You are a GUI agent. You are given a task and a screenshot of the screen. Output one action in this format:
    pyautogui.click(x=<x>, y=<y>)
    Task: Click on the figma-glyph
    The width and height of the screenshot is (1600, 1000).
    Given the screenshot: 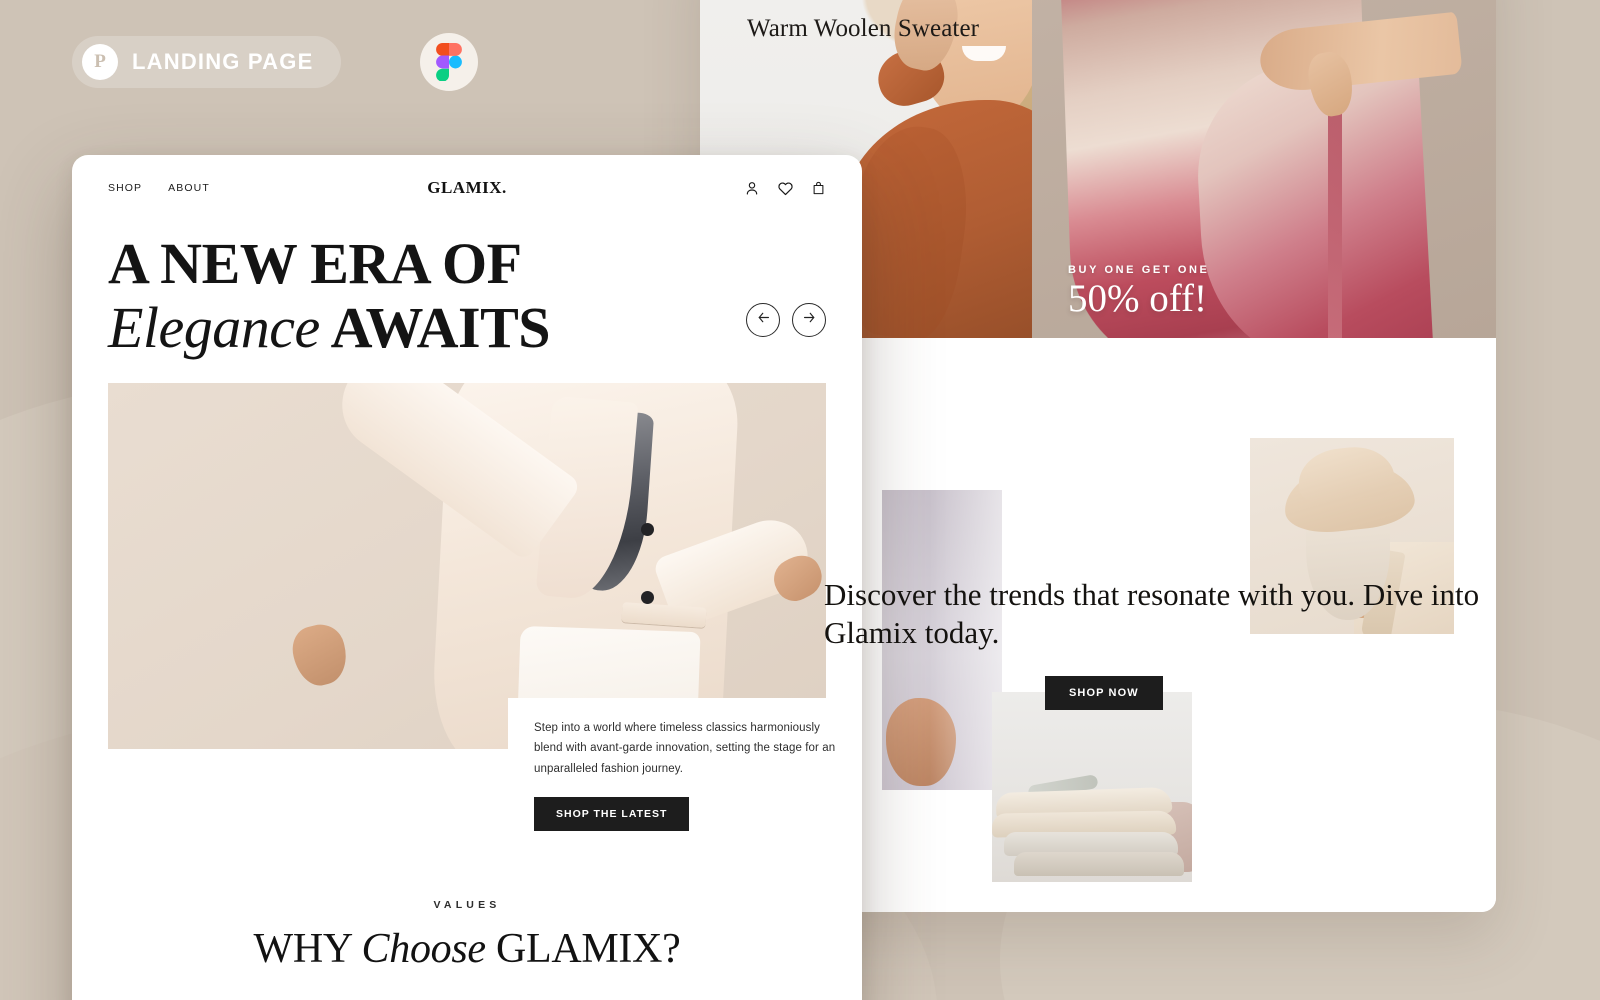 What is the action you would take?
    pyautogui.click(x=449, y=62)
    